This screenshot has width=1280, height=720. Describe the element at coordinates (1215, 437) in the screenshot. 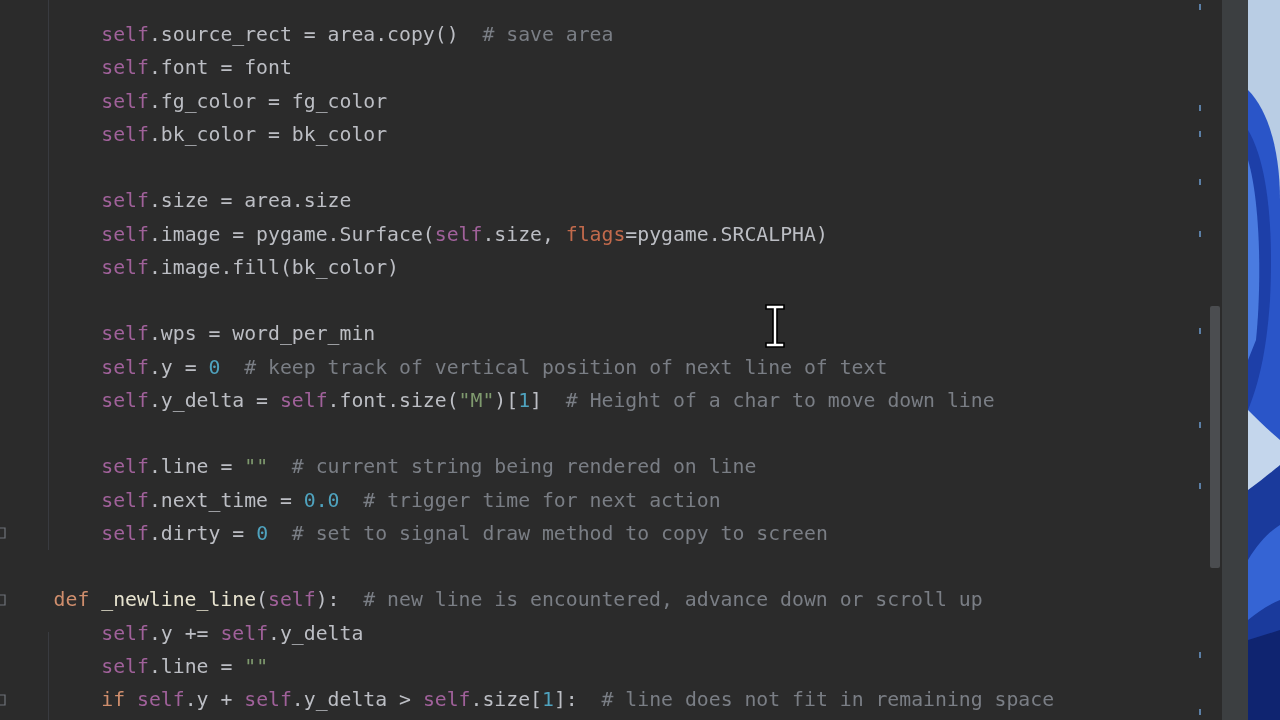

I see `scrollbar-thumb` at that location.